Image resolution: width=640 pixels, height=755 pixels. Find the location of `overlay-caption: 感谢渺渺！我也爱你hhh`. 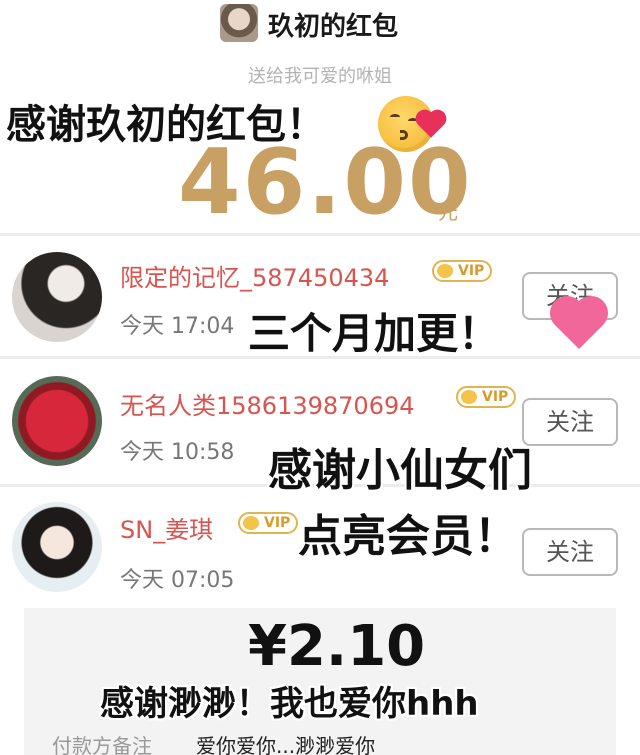

overlay-caption: 感谢渺渺！我也爱你hhh is located at coordinates (289, 704).